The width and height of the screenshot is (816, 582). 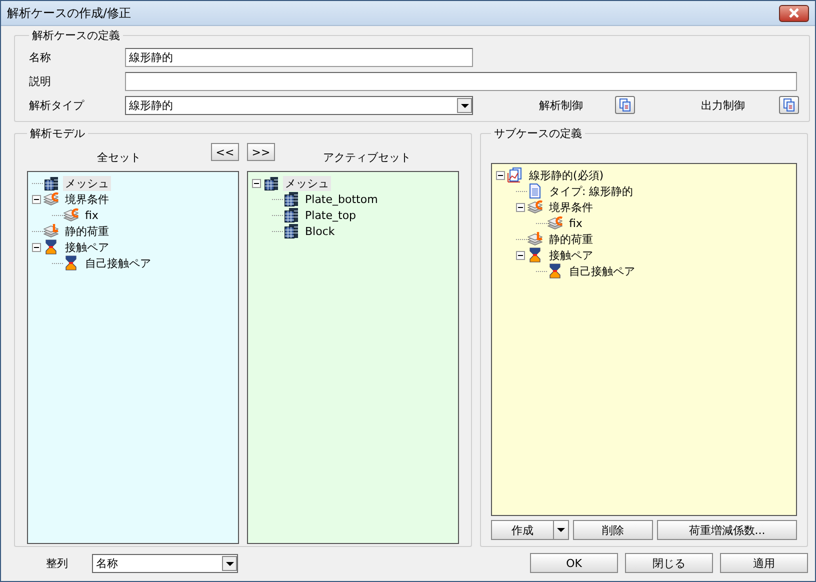 I want to click on group-title: サブケースの定義, so click(x=538, y=133).